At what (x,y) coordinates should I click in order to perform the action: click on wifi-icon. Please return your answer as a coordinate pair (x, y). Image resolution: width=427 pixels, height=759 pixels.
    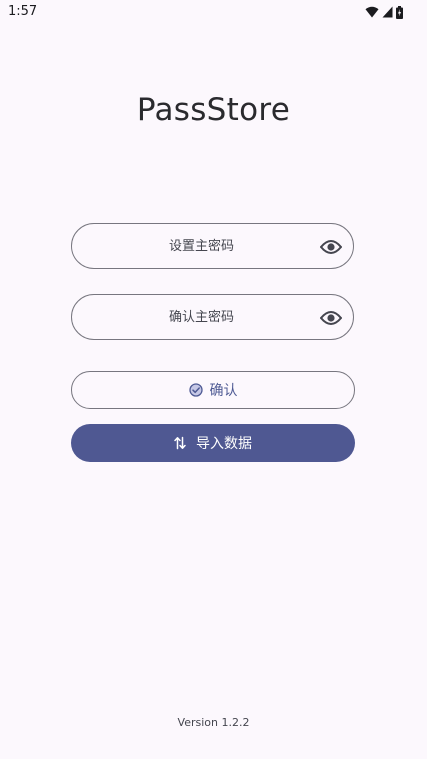
    Looking at the image, I should click on (372, 12).